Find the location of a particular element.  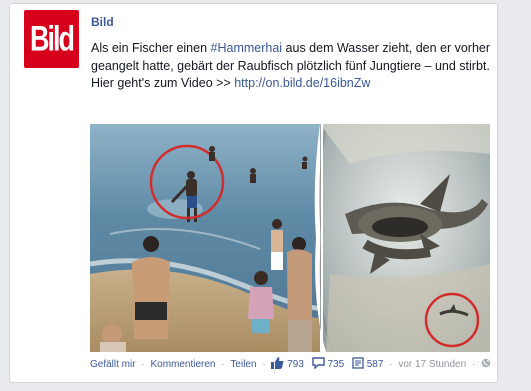

video-link: http://on.bild.de/16ibnZw is located at coordinates (302, 83).